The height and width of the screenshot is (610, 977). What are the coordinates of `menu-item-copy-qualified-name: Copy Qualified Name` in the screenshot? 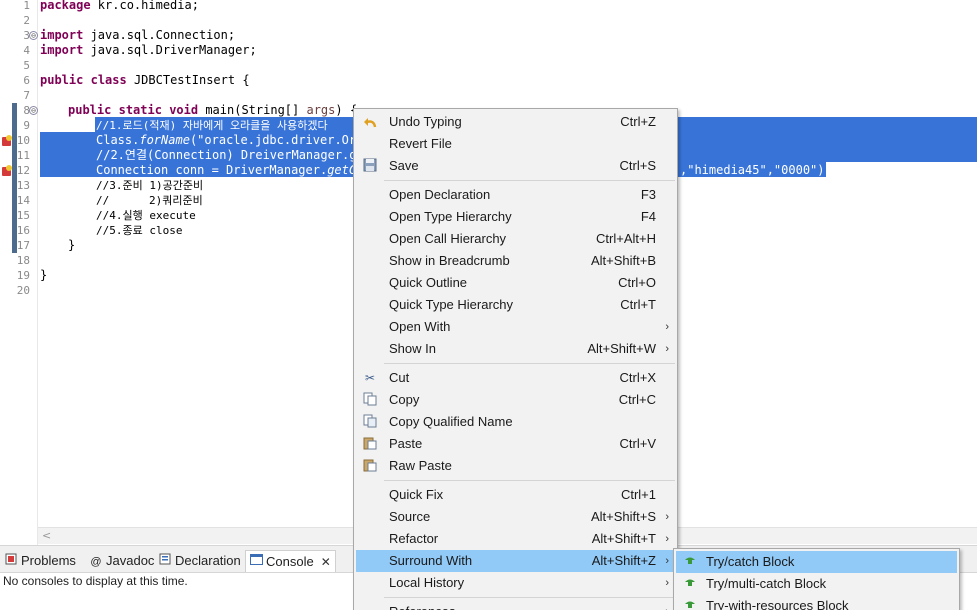 It's located at (515, 422).